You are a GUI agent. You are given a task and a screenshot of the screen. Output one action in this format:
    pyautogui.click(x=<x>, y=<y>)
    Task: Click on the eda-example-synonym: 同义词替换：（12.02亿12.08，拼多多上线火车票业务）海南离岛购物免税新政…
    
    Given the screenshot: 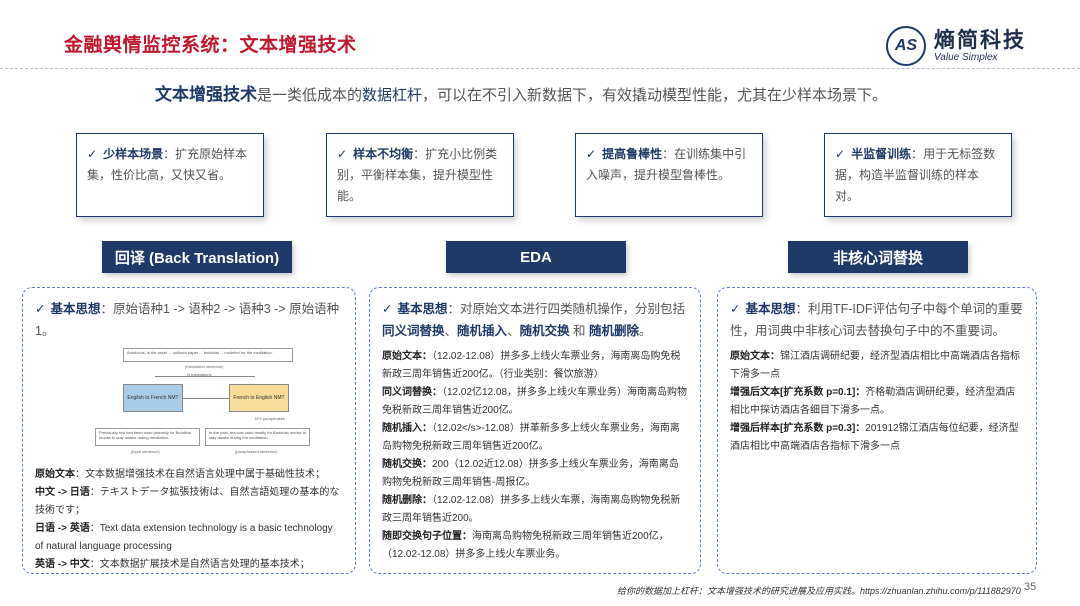 What is the action you would take?
    pyautogui.click(x=535, y=402)
    